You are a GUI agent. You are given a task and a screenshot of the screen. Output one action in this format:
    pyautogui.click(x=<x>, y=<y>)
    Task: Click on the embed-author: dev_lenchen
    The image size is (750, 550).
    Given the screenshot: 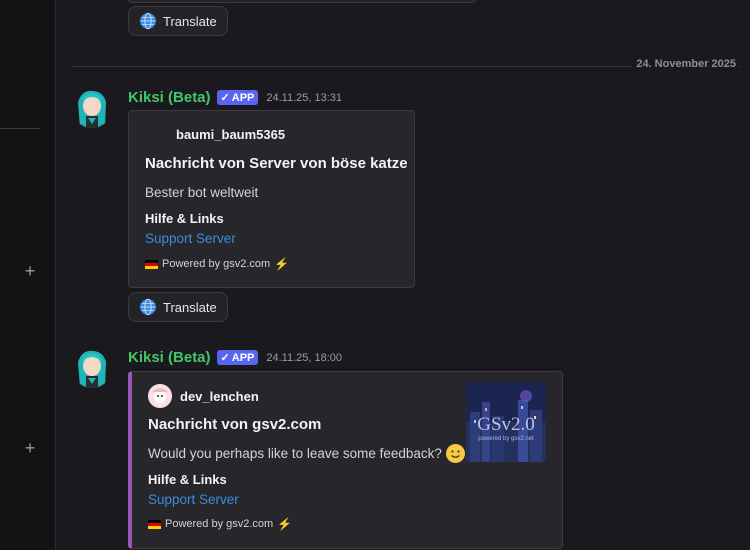 What is the action you would take?
    pyautogui.click(x=203, y=396)
    